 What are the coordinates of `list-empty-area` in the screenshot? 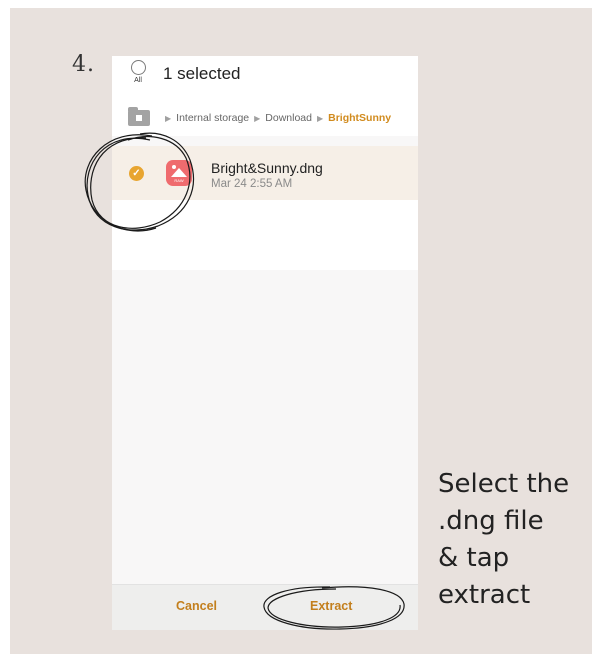 It's located at (265, 235).